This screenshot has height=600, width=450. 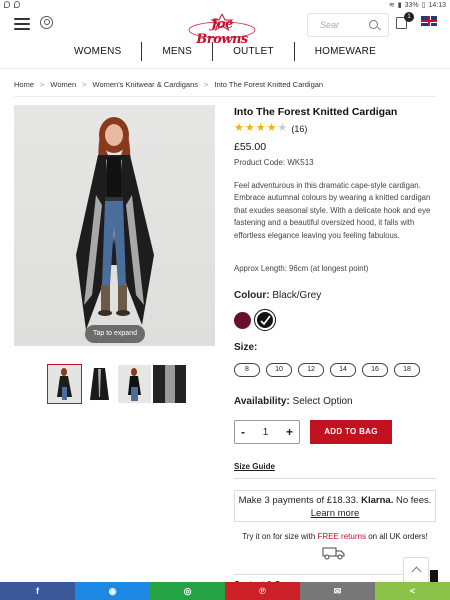 I want to click on side-tab, so click(x=434, y=576).